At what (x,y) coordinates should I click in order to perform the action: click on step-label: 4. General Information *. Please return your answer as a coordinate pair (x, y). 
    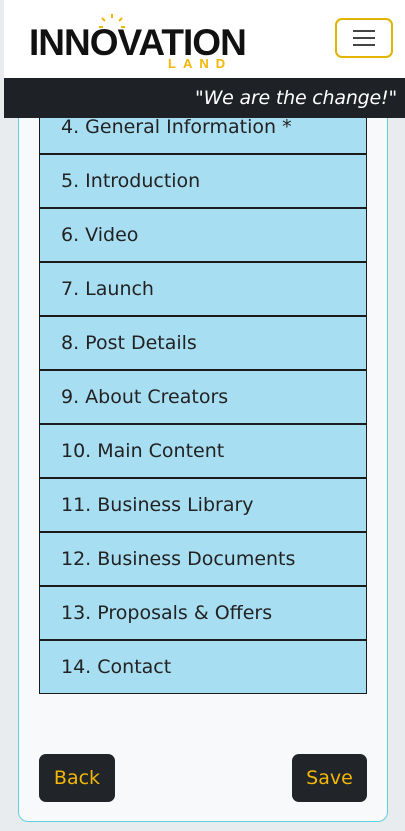
    Looking at the image, I should click on (176, 126).